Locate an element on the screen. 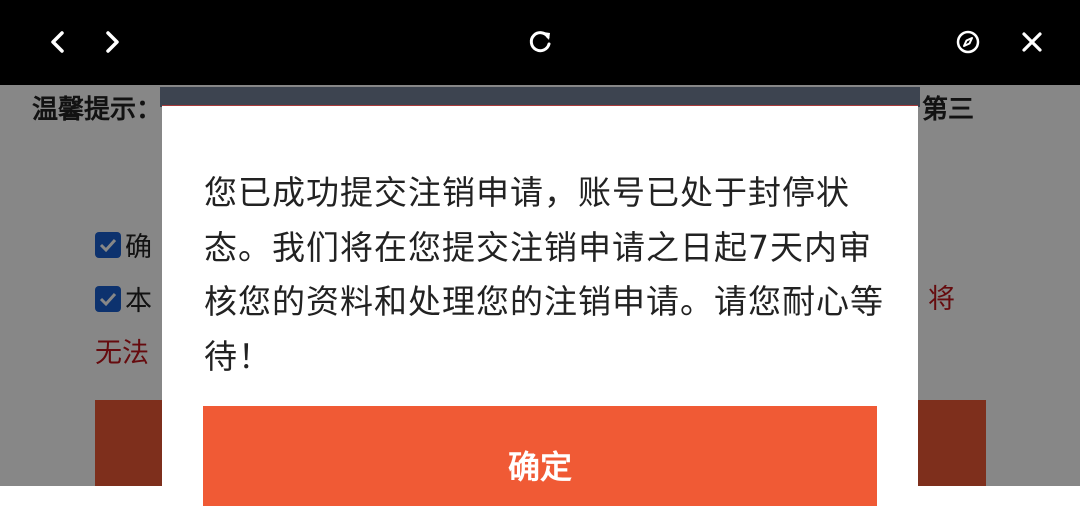 Image resolution: width=1080 pixels, height=506 pixels. refresh-button is located at coordinates (540, 42).